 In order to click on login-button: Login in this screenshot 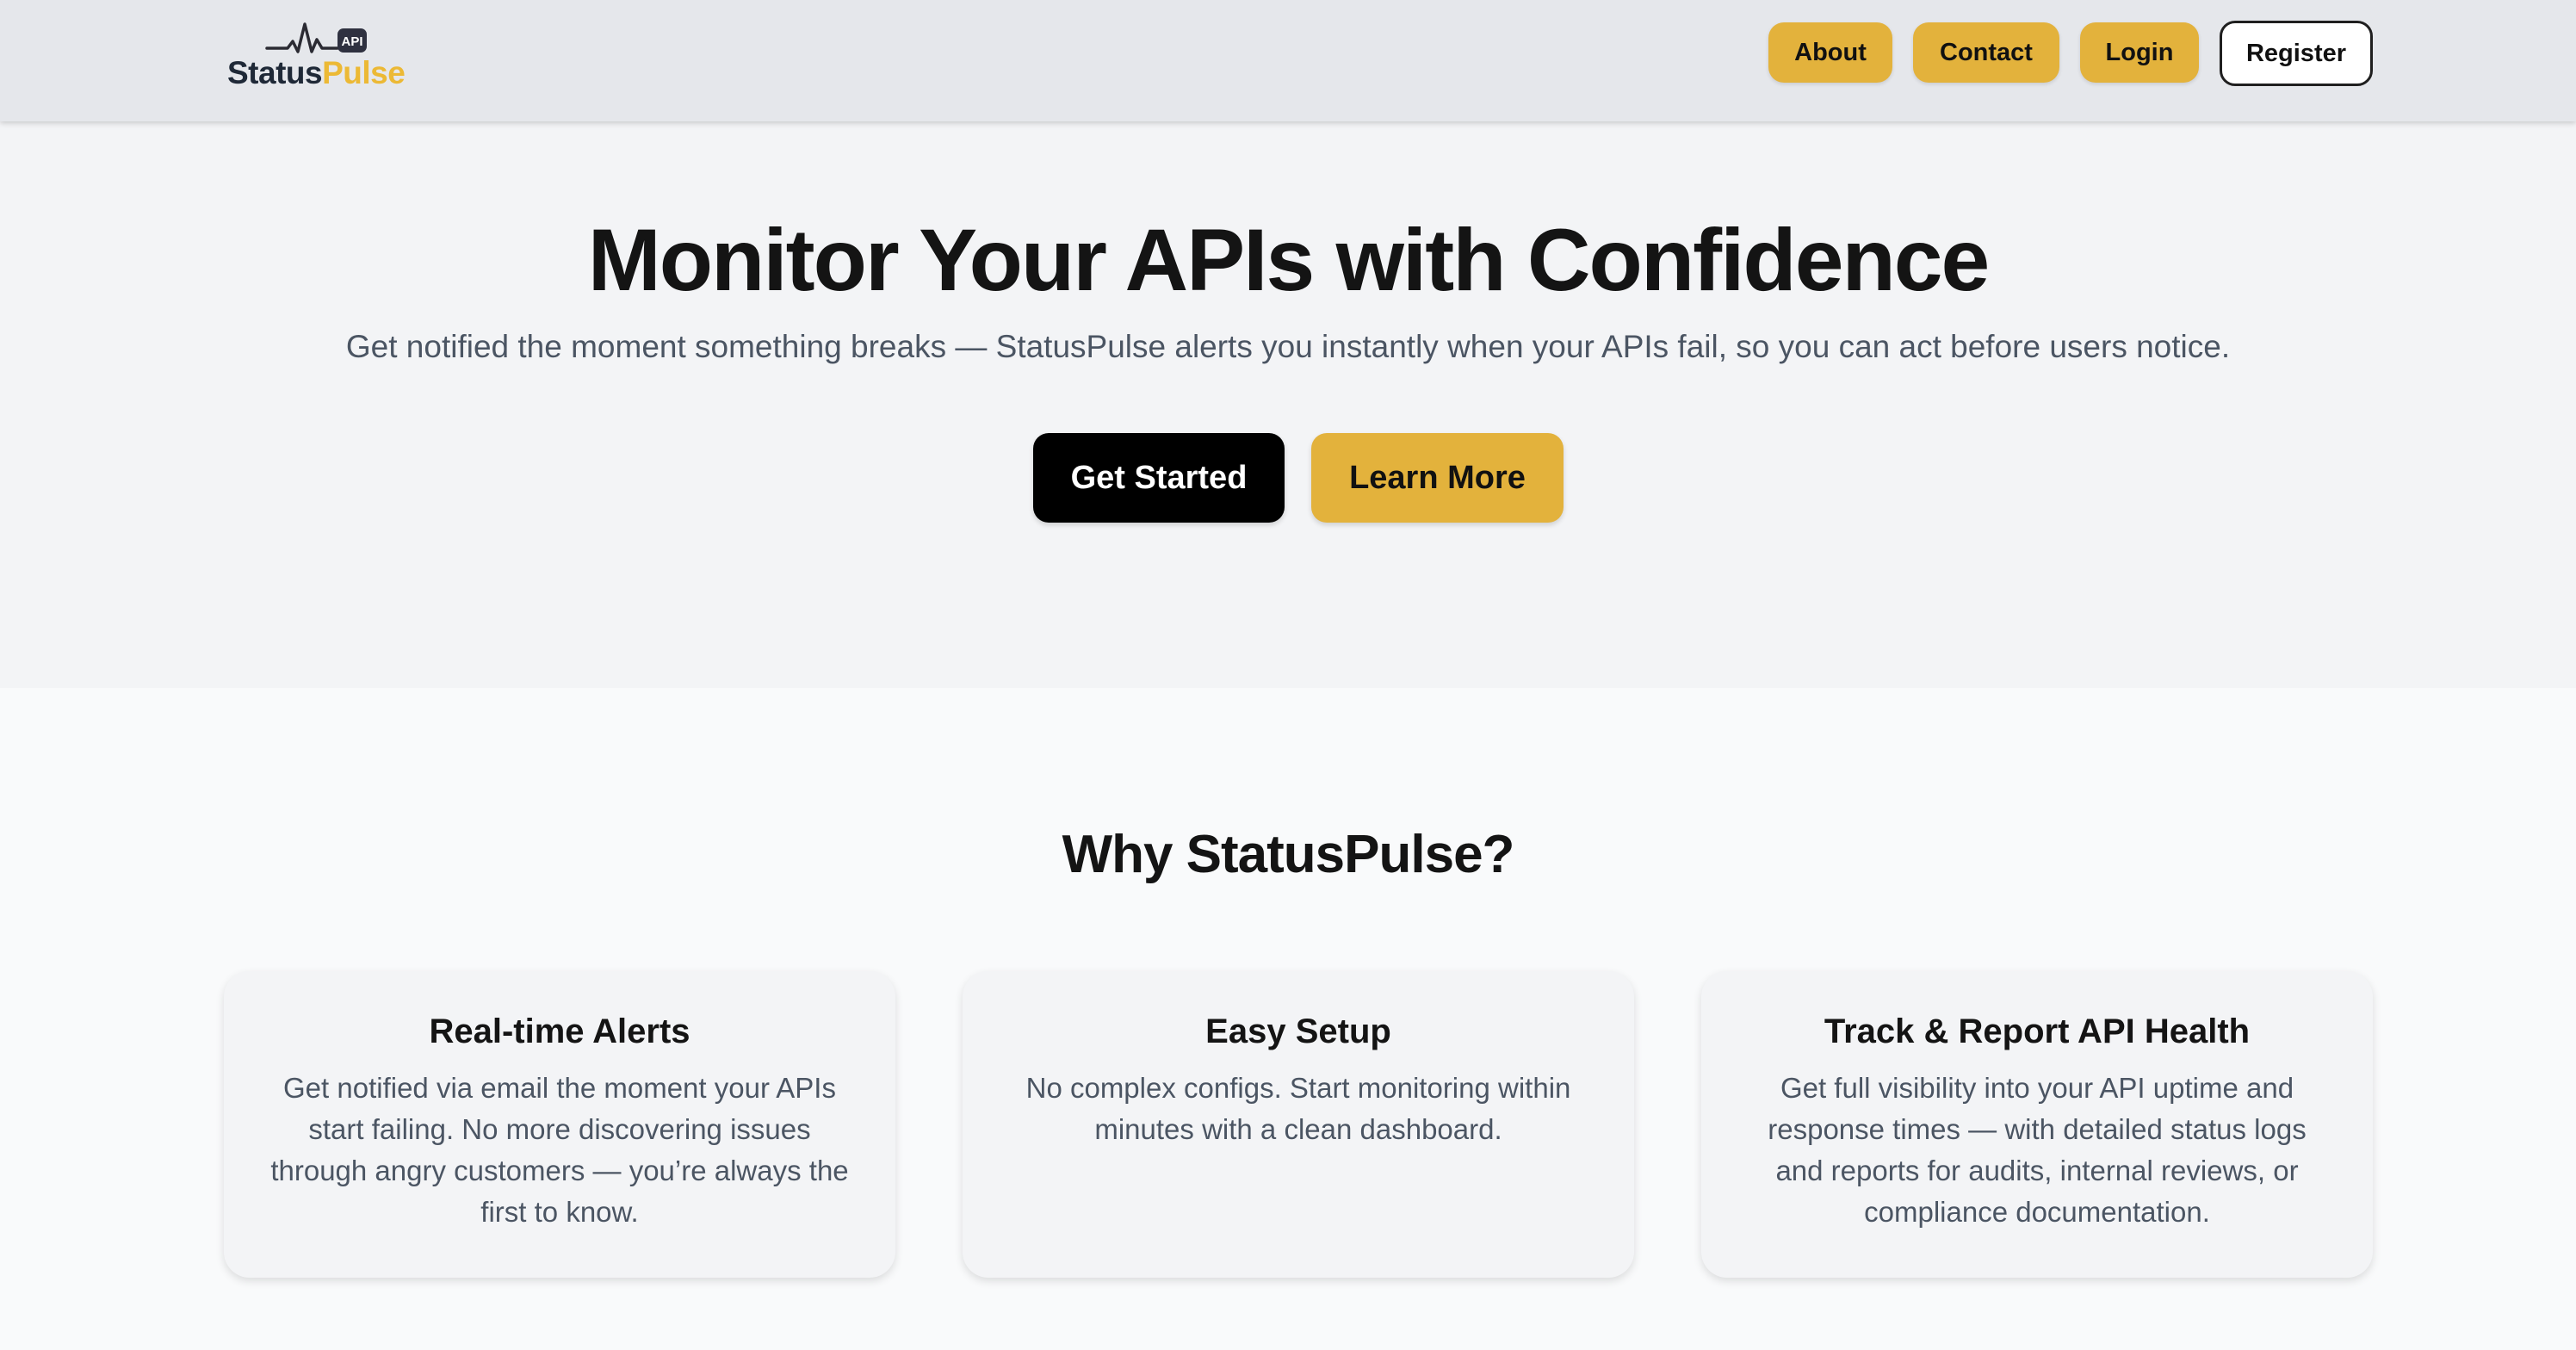, I will do `click(2140, 52)`.